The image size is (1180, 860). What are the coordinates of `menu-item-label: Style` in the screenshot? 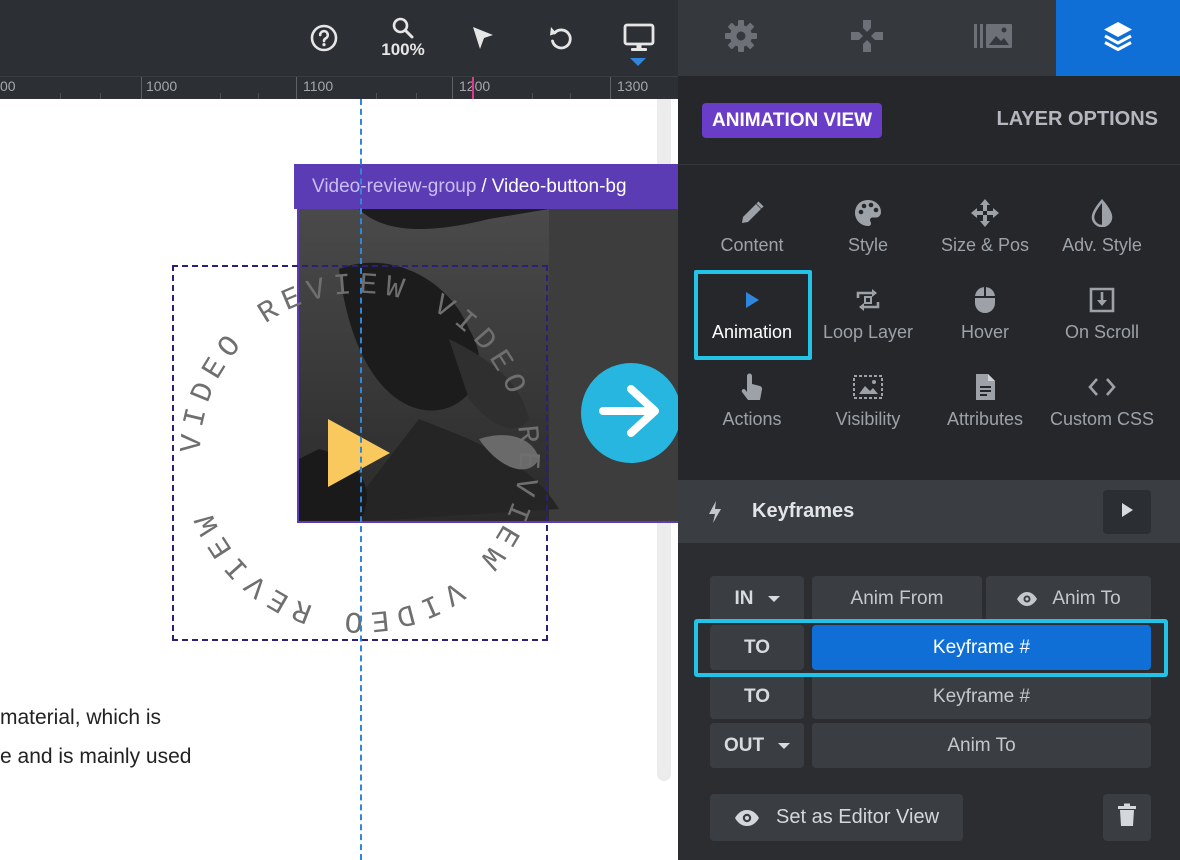 It's located at (868, 245).